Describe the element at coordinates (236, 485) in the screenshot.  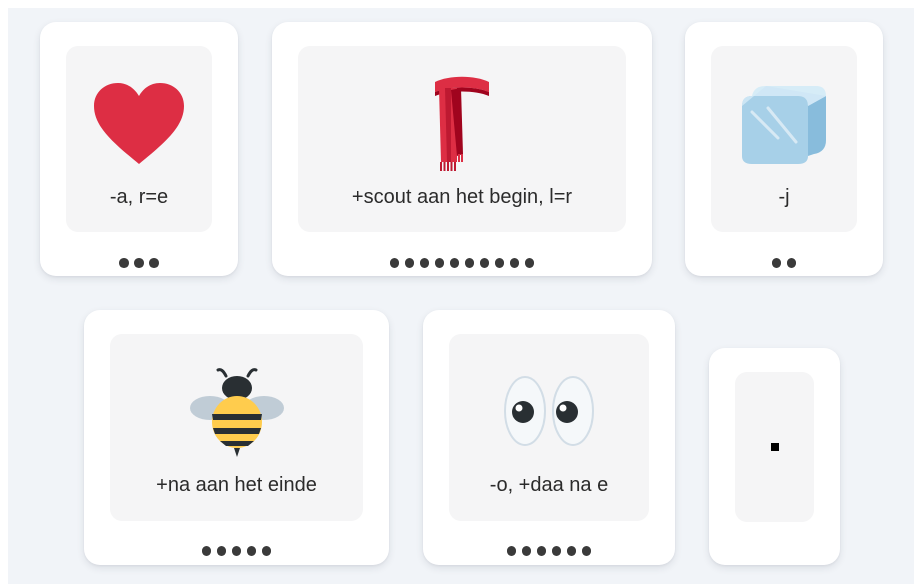
I see `clue-text: +na aan het einde` at that location.